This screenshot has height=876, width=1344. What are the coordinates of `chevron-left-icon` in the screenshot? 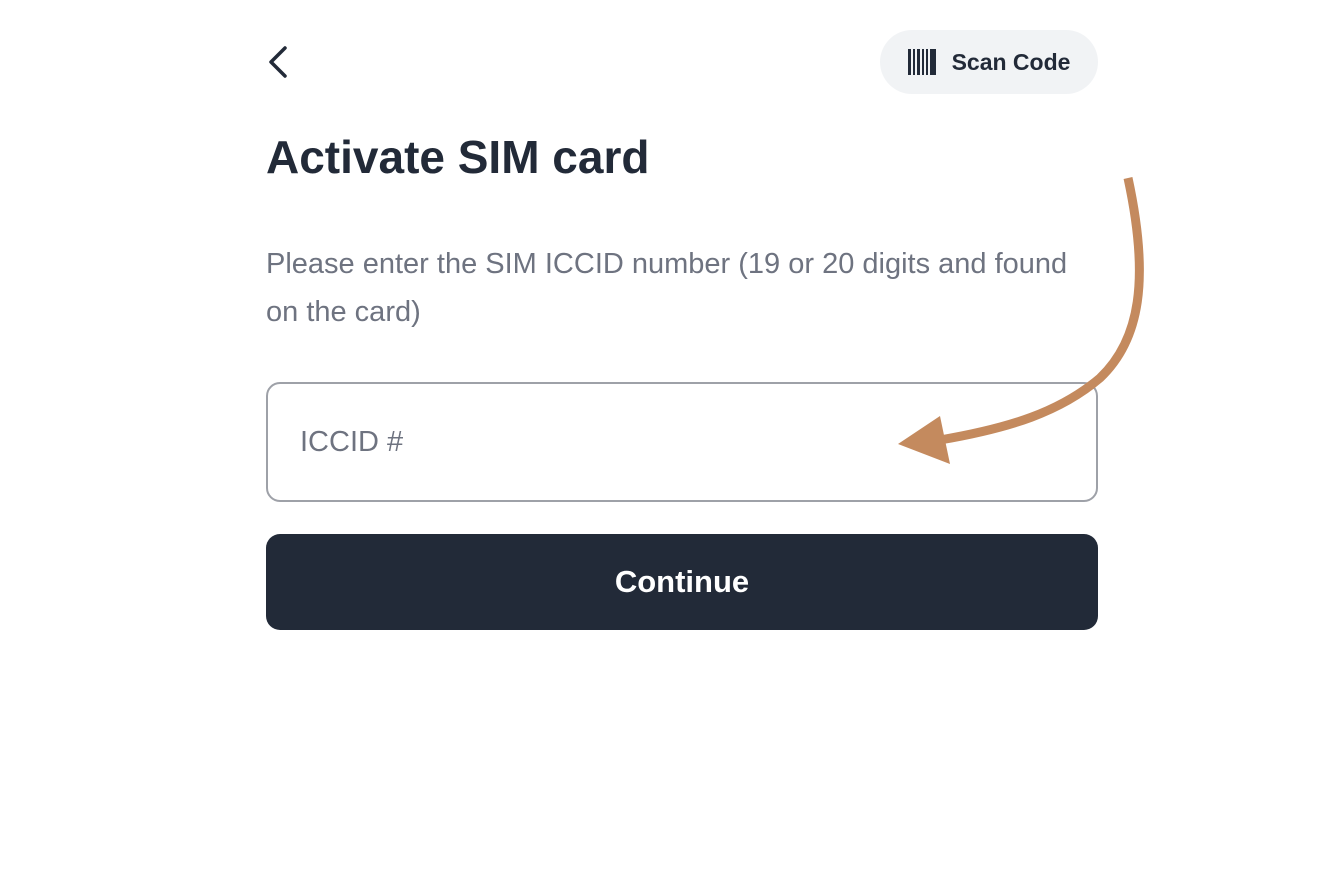 It's located at (278, 62).